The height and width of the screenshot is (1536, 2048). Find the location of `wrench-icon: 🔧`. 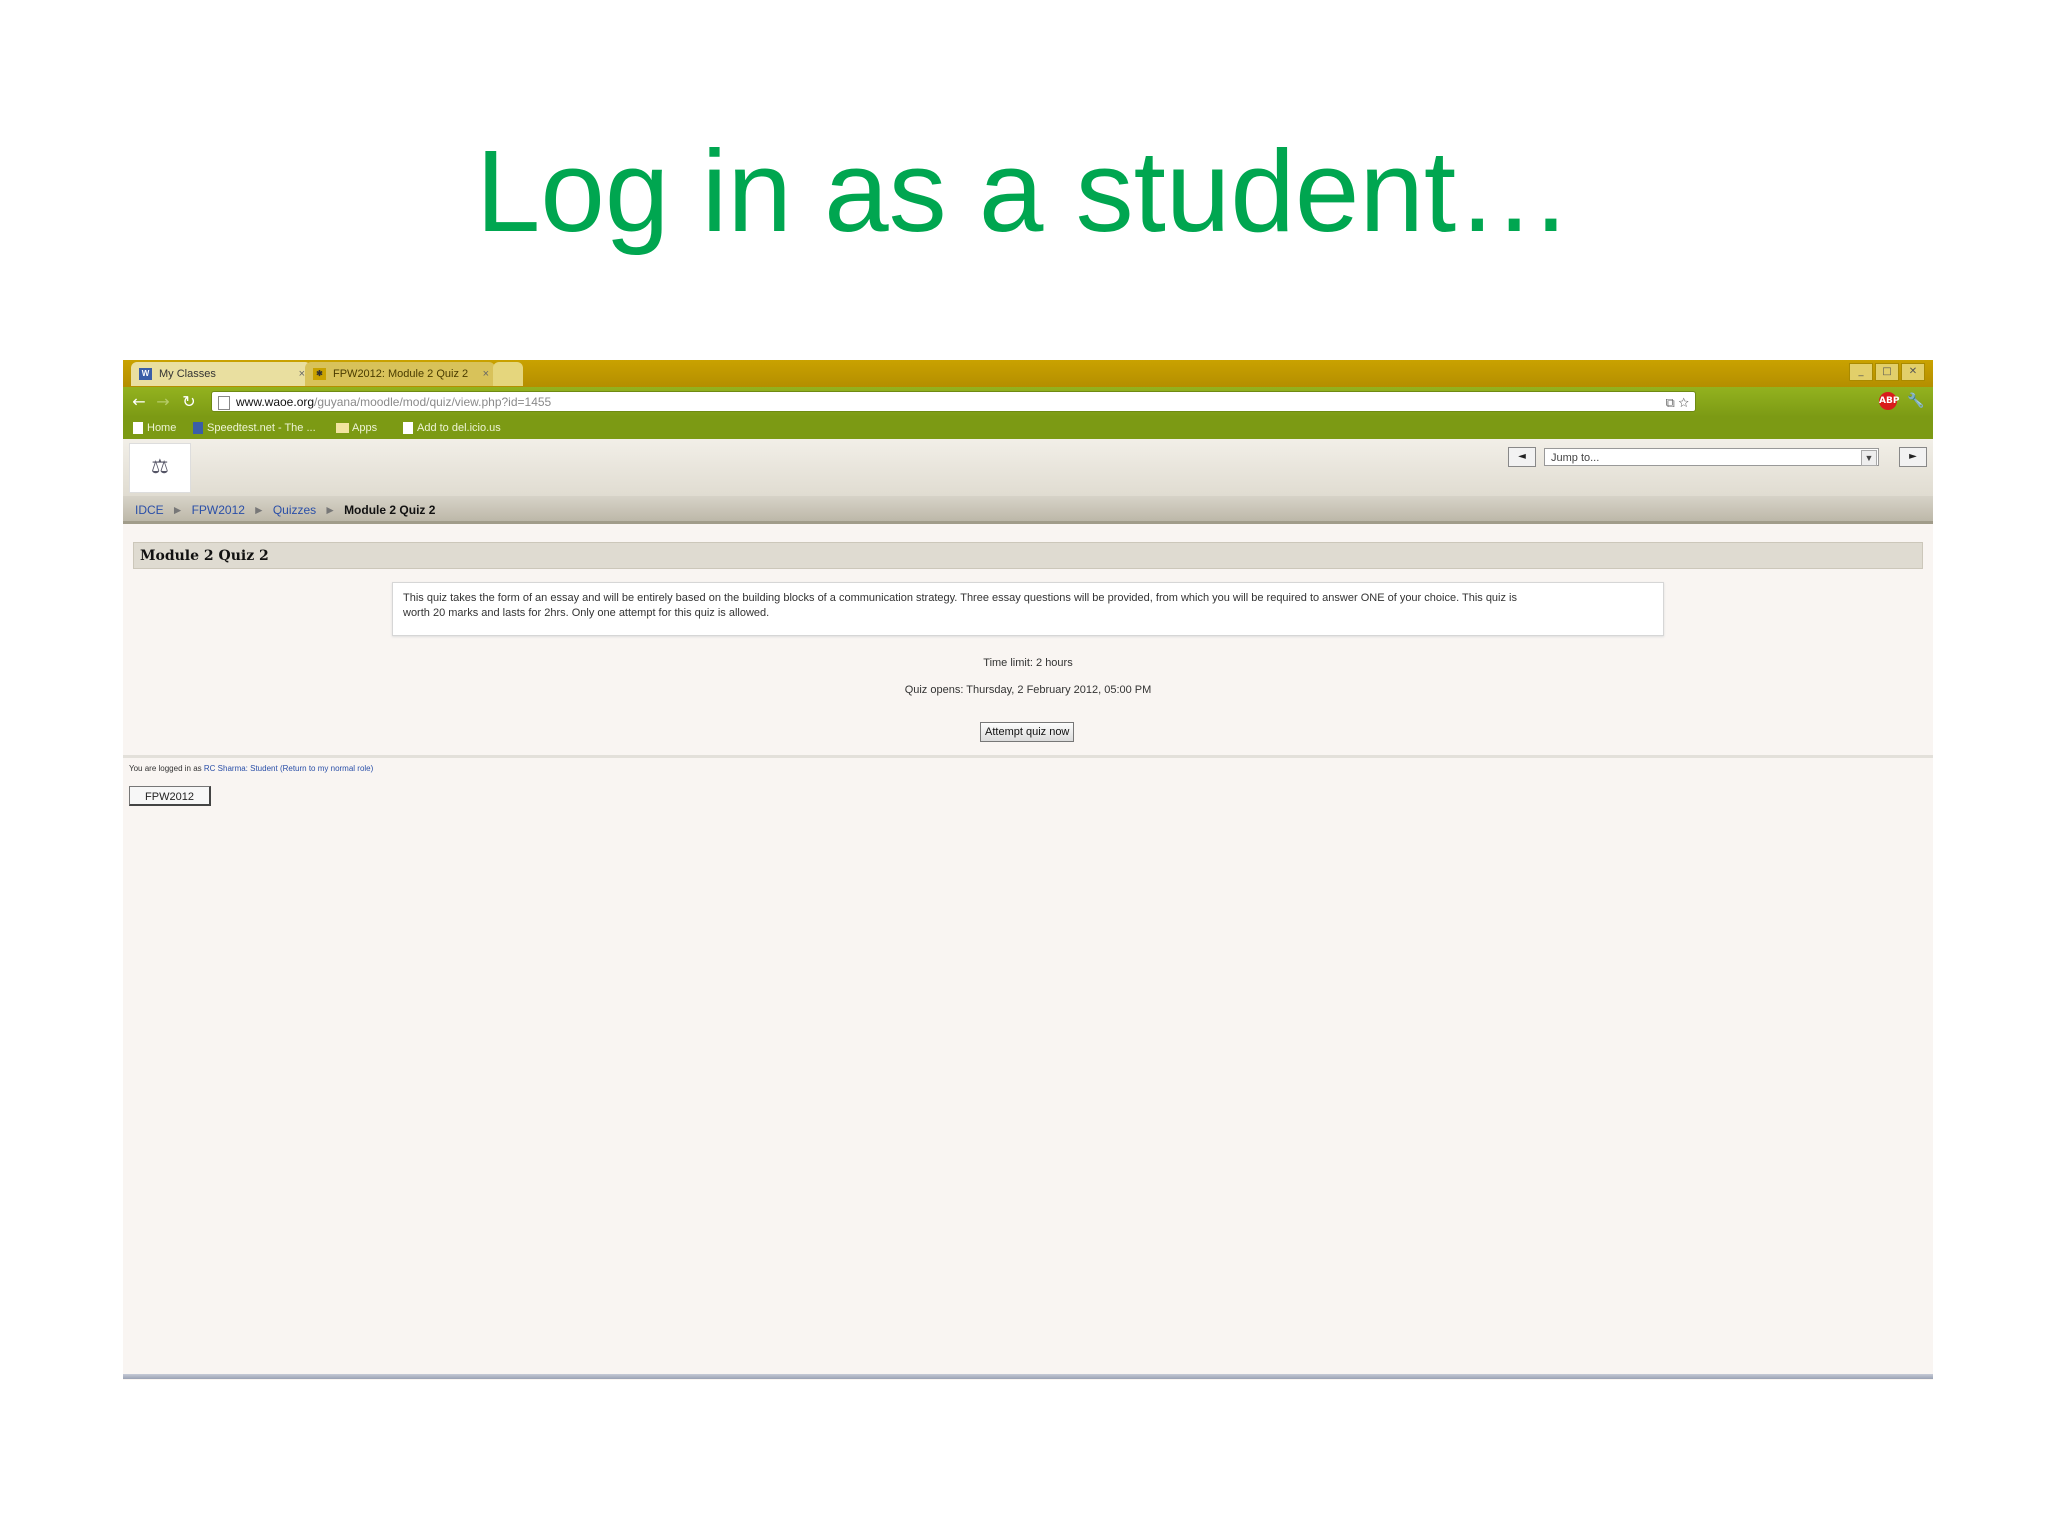

wrench-icon: 🔧 is located at coordinates (1916, 401).